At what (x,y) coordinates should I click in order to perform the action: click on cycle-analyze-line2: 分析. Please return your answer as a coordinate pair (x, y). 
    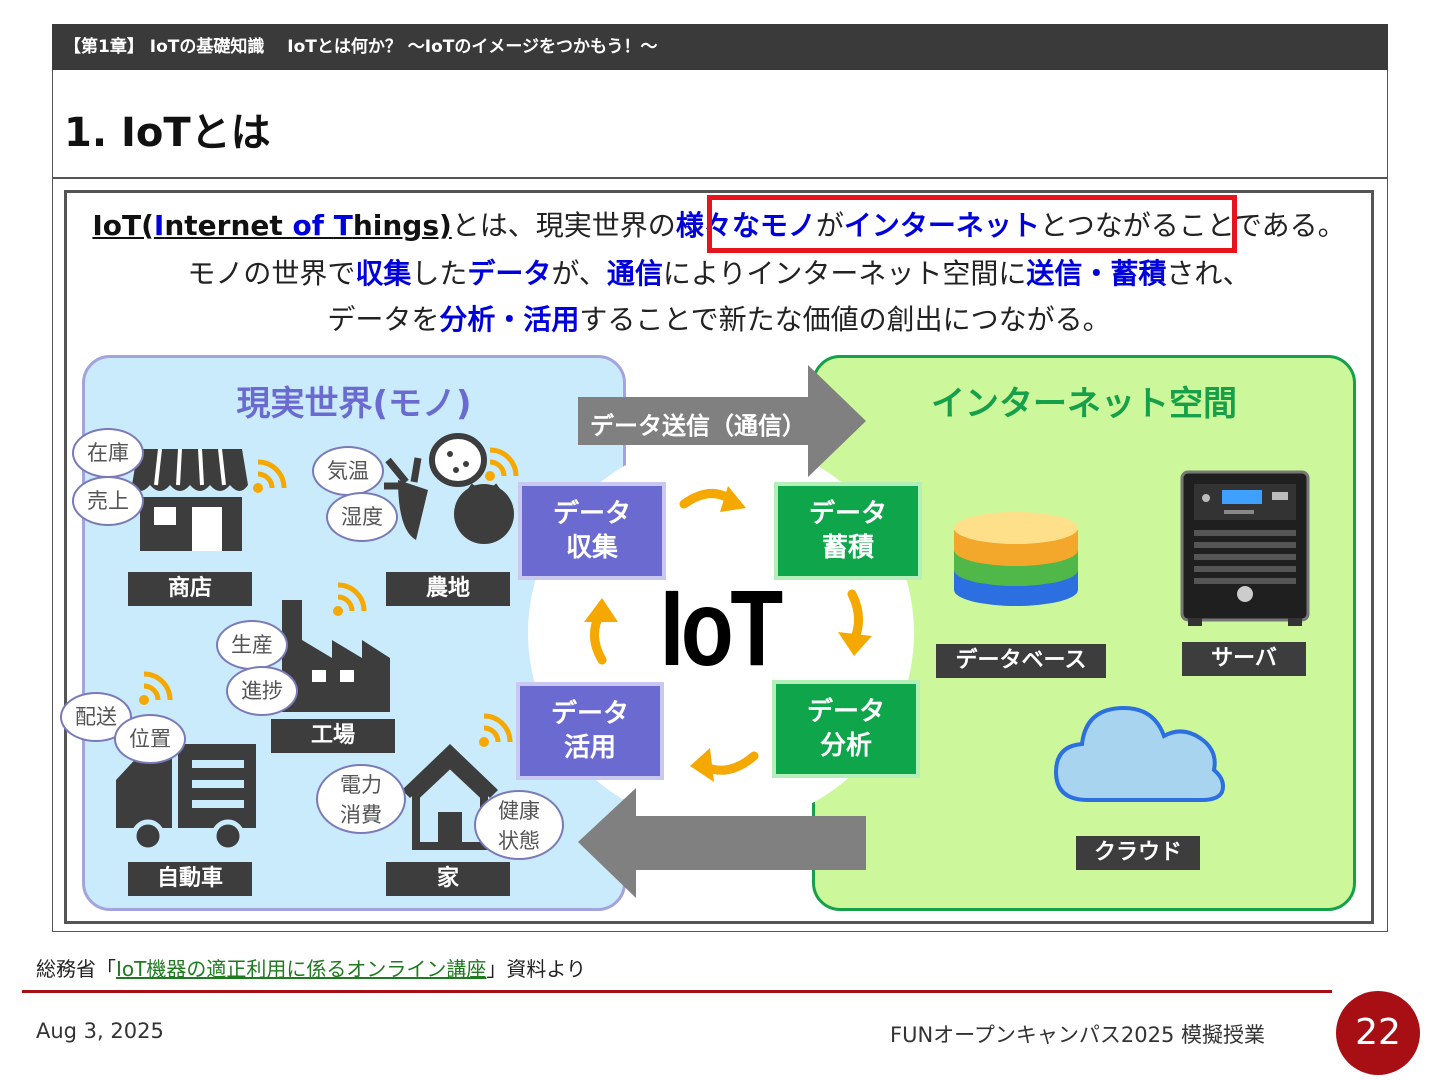
    Looking at the image, I should click on (845, 746).